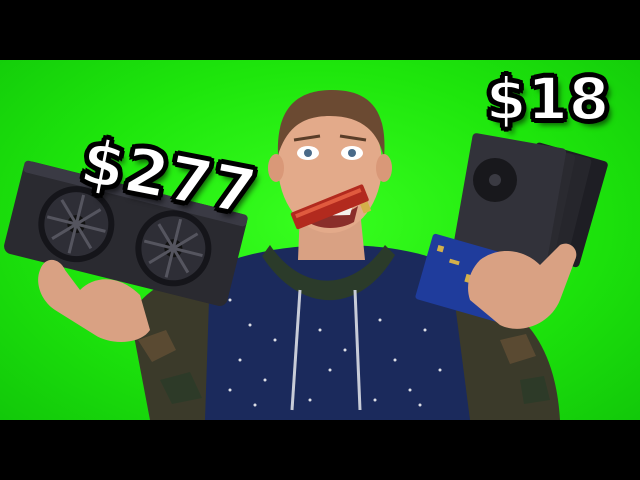 This screenshot has height=480, width=640. Describe the element at coordinates (548, 99) in the screenshot. I see `price-label-right: $18` at that location.